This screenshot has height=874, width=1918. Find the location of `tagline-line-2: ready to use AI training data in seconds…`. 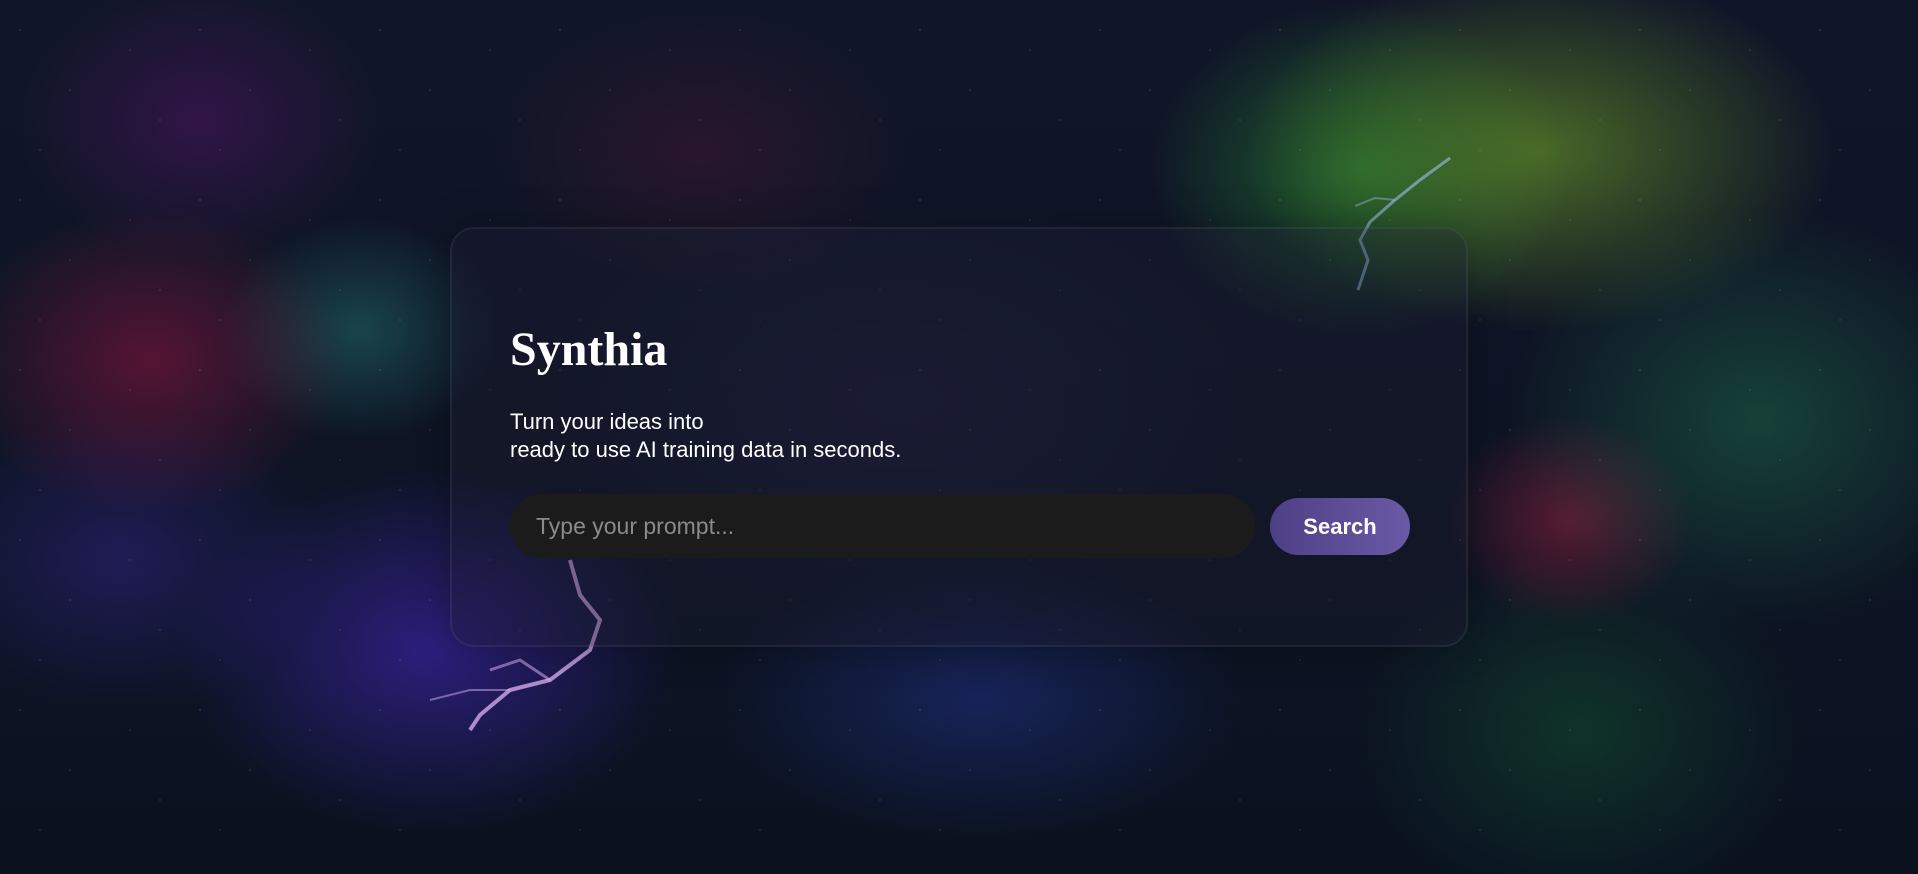

tagline-line-2: ready to use AI training data in seconds… is located at coordinates (706, 449).